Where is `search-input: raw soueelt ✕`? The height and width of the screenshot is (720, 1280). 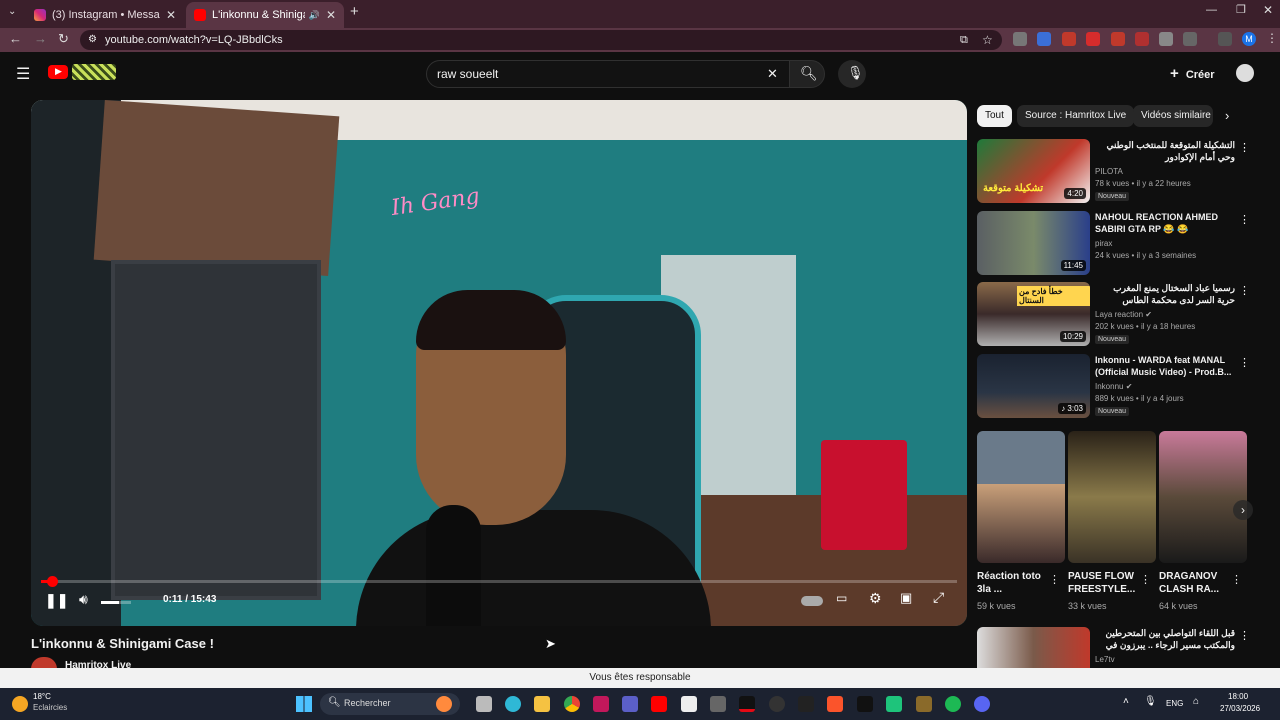 search-input: raw soueelt ✕ is located at coordinates (608, 74).